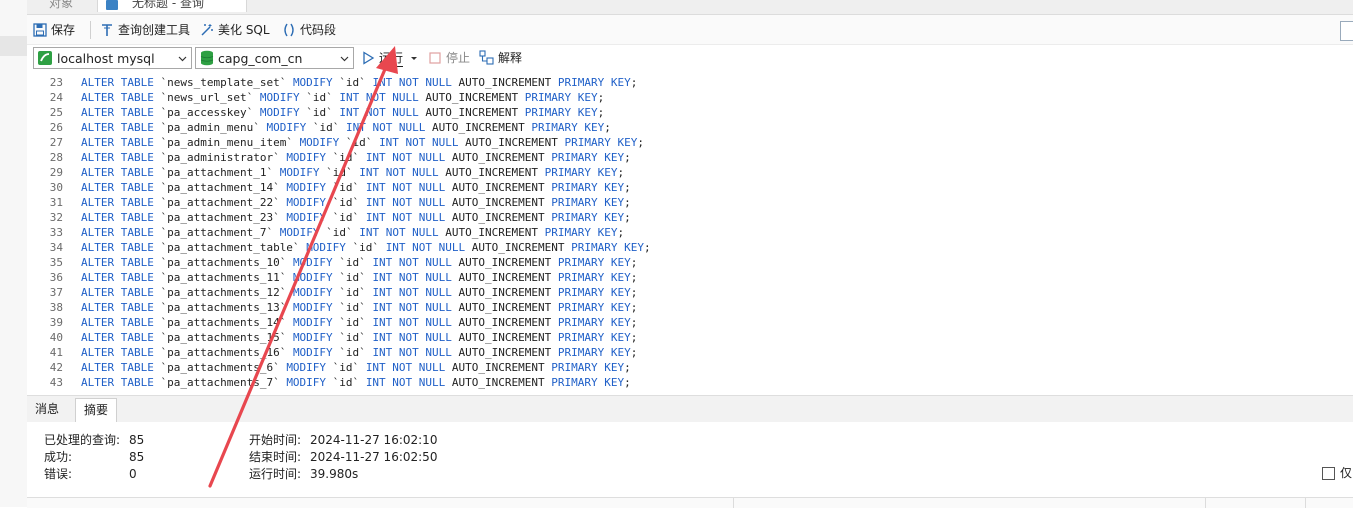  I want to click on code-snippet-label: 代码段, so click(318, 30).